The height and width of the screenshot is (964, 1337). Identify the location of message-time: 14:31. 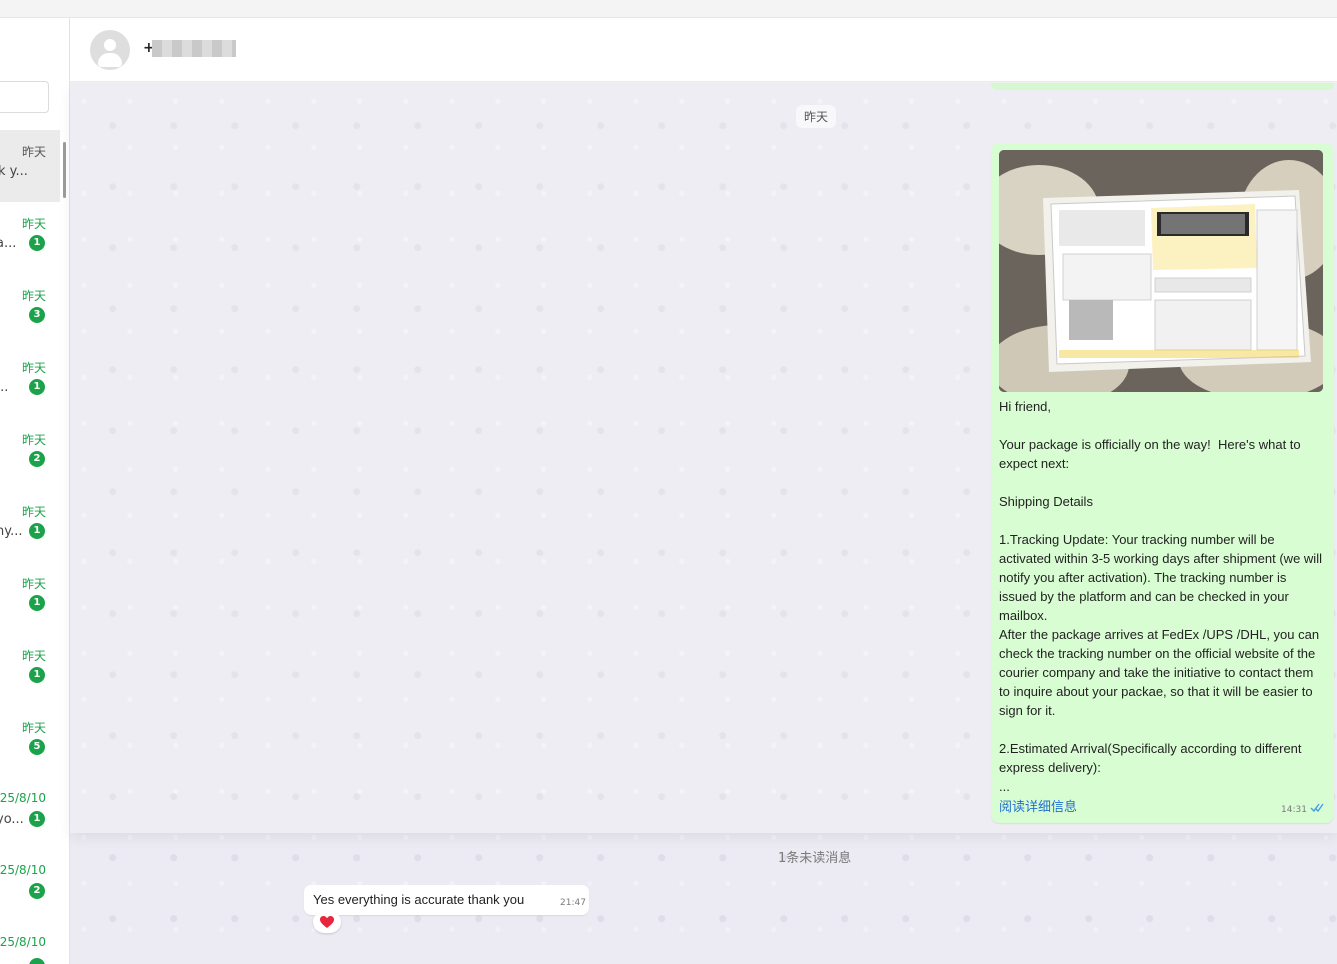
(1294, 810).